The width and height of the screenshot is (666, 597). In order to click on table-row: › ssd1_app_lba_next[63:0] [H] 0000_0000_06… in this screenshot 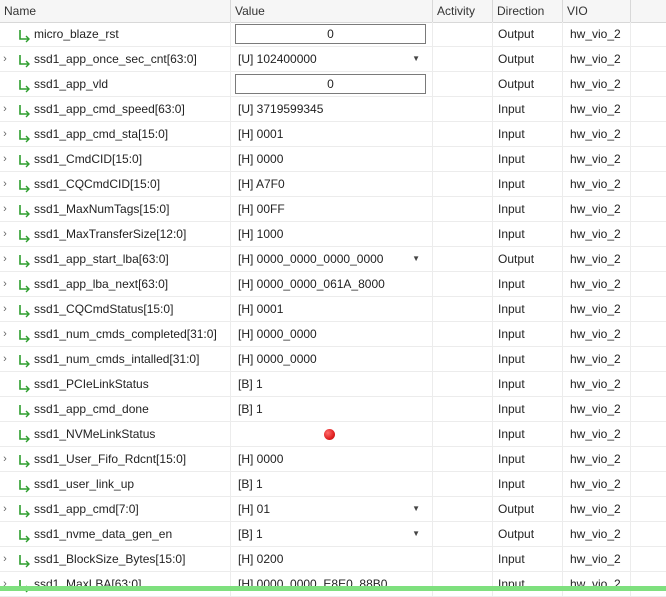, I will do `click(333, 284)`.